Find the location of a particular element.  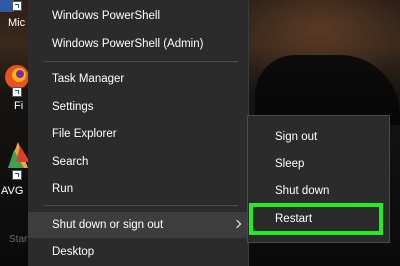

menu-item-settings: Settings is located at coordinates (138, 107).